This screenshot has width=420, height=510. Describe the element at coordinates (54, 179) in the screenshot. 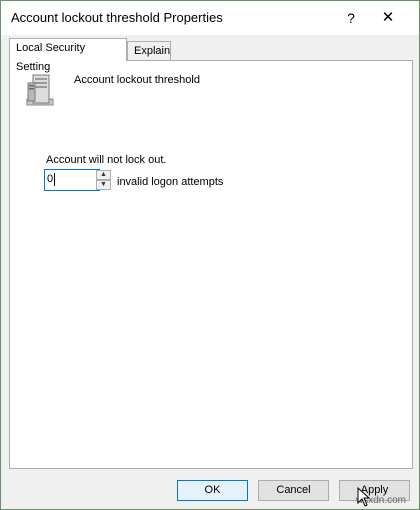

I see `text-caret` at that location.